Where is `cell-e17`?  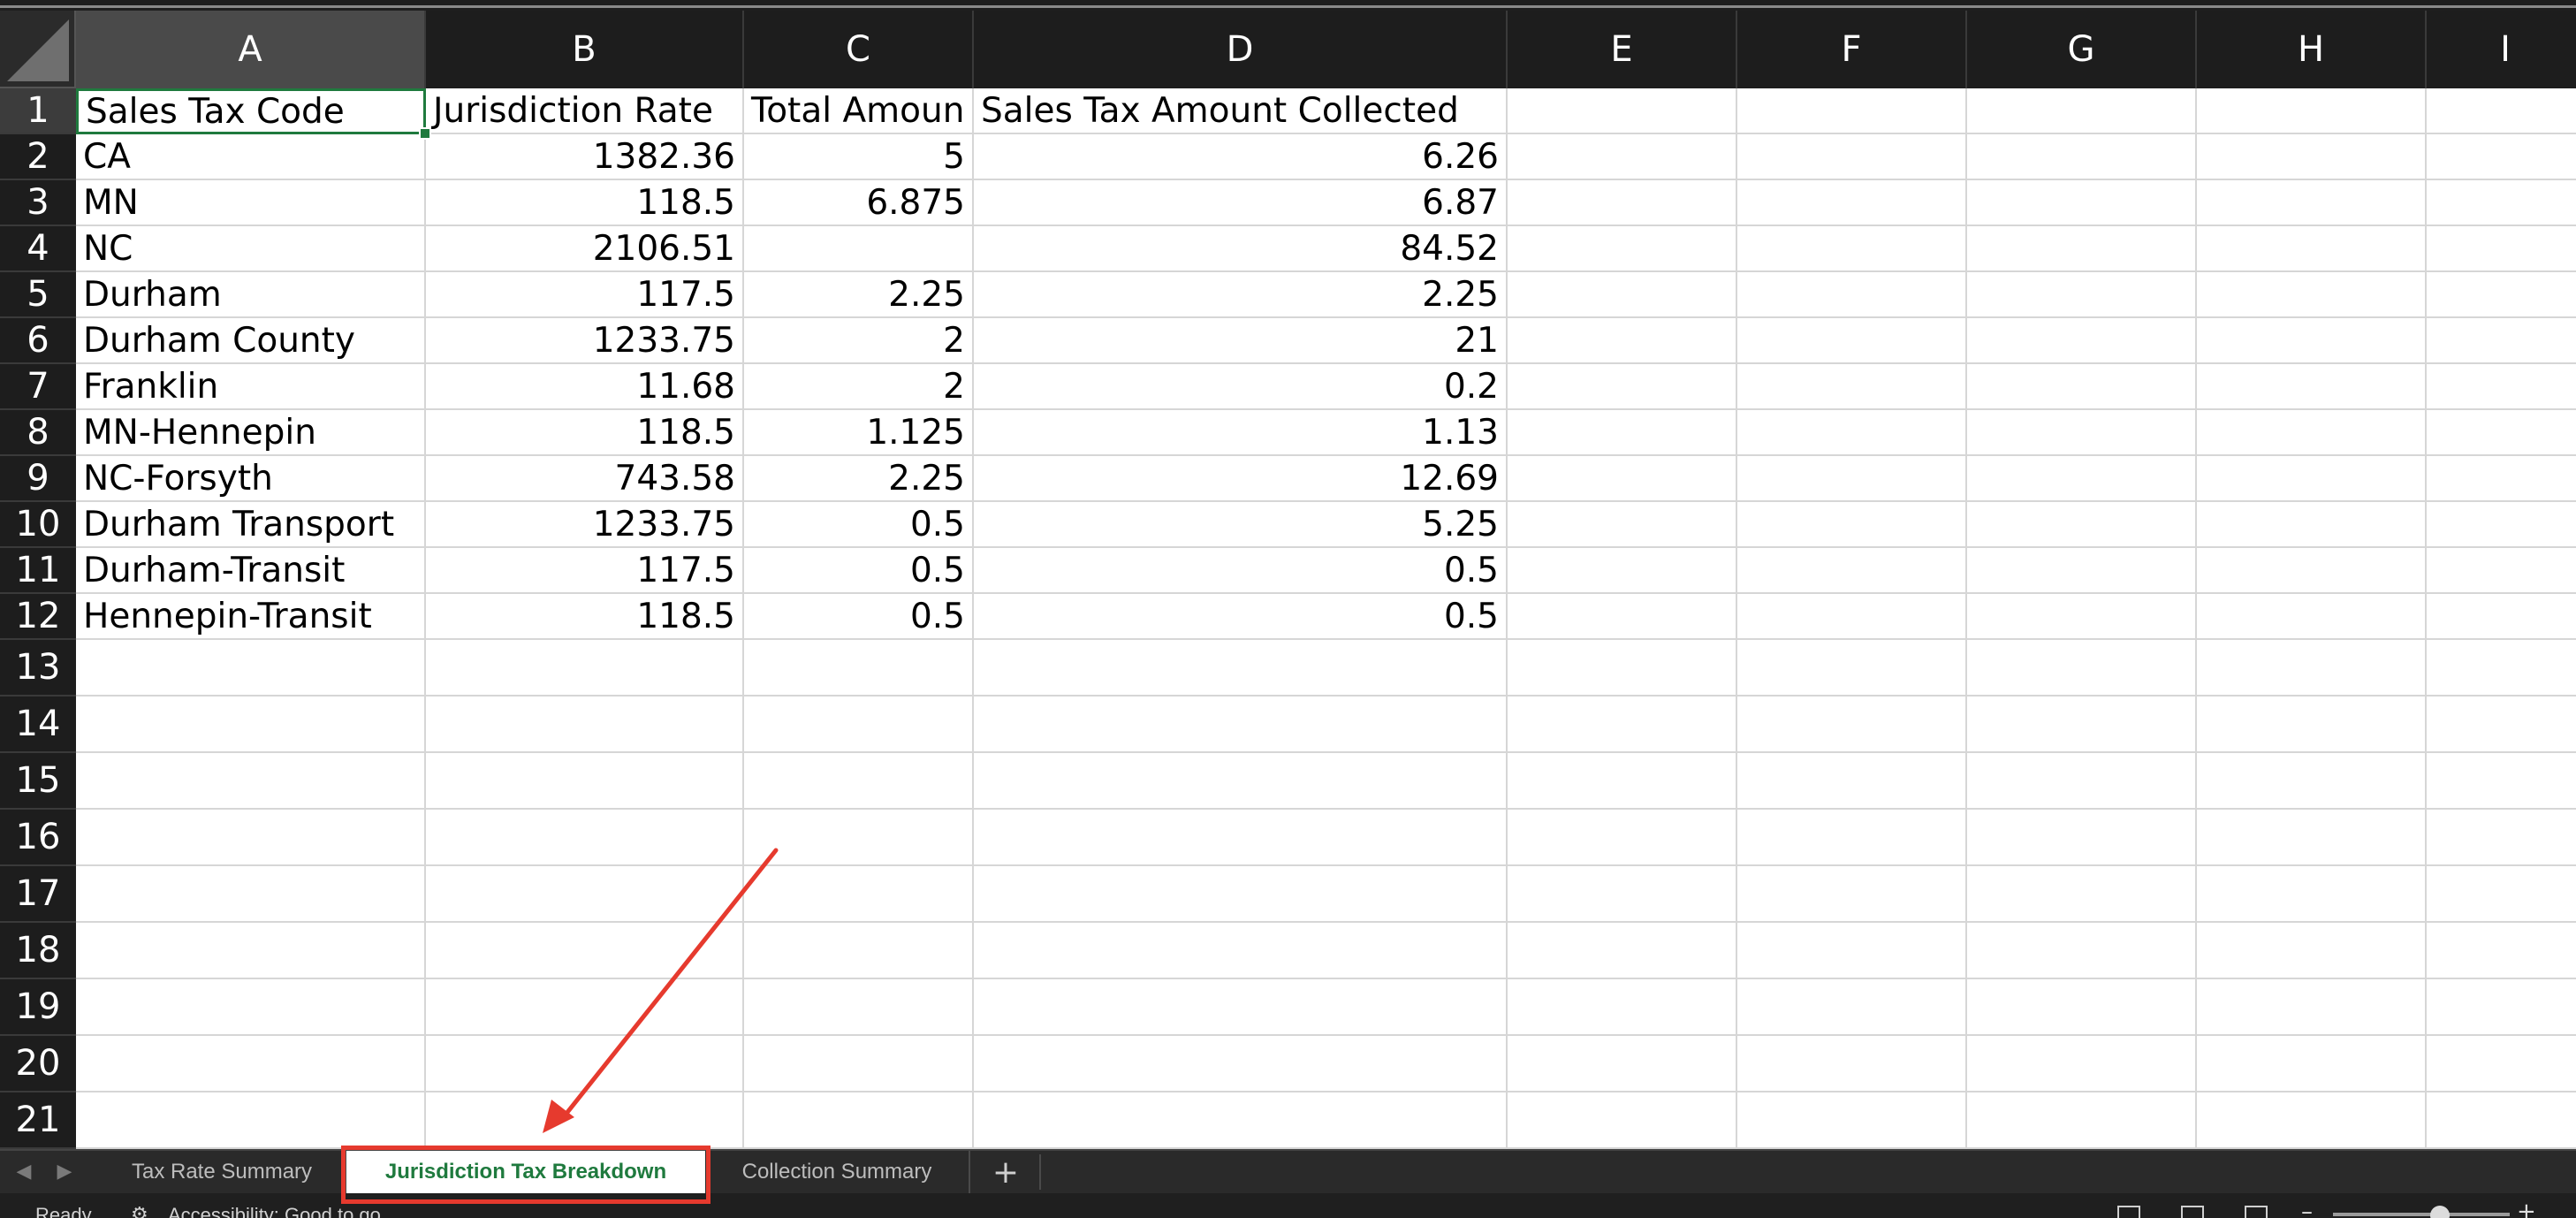 cell-e17 is located at coordinates (1622, 894).